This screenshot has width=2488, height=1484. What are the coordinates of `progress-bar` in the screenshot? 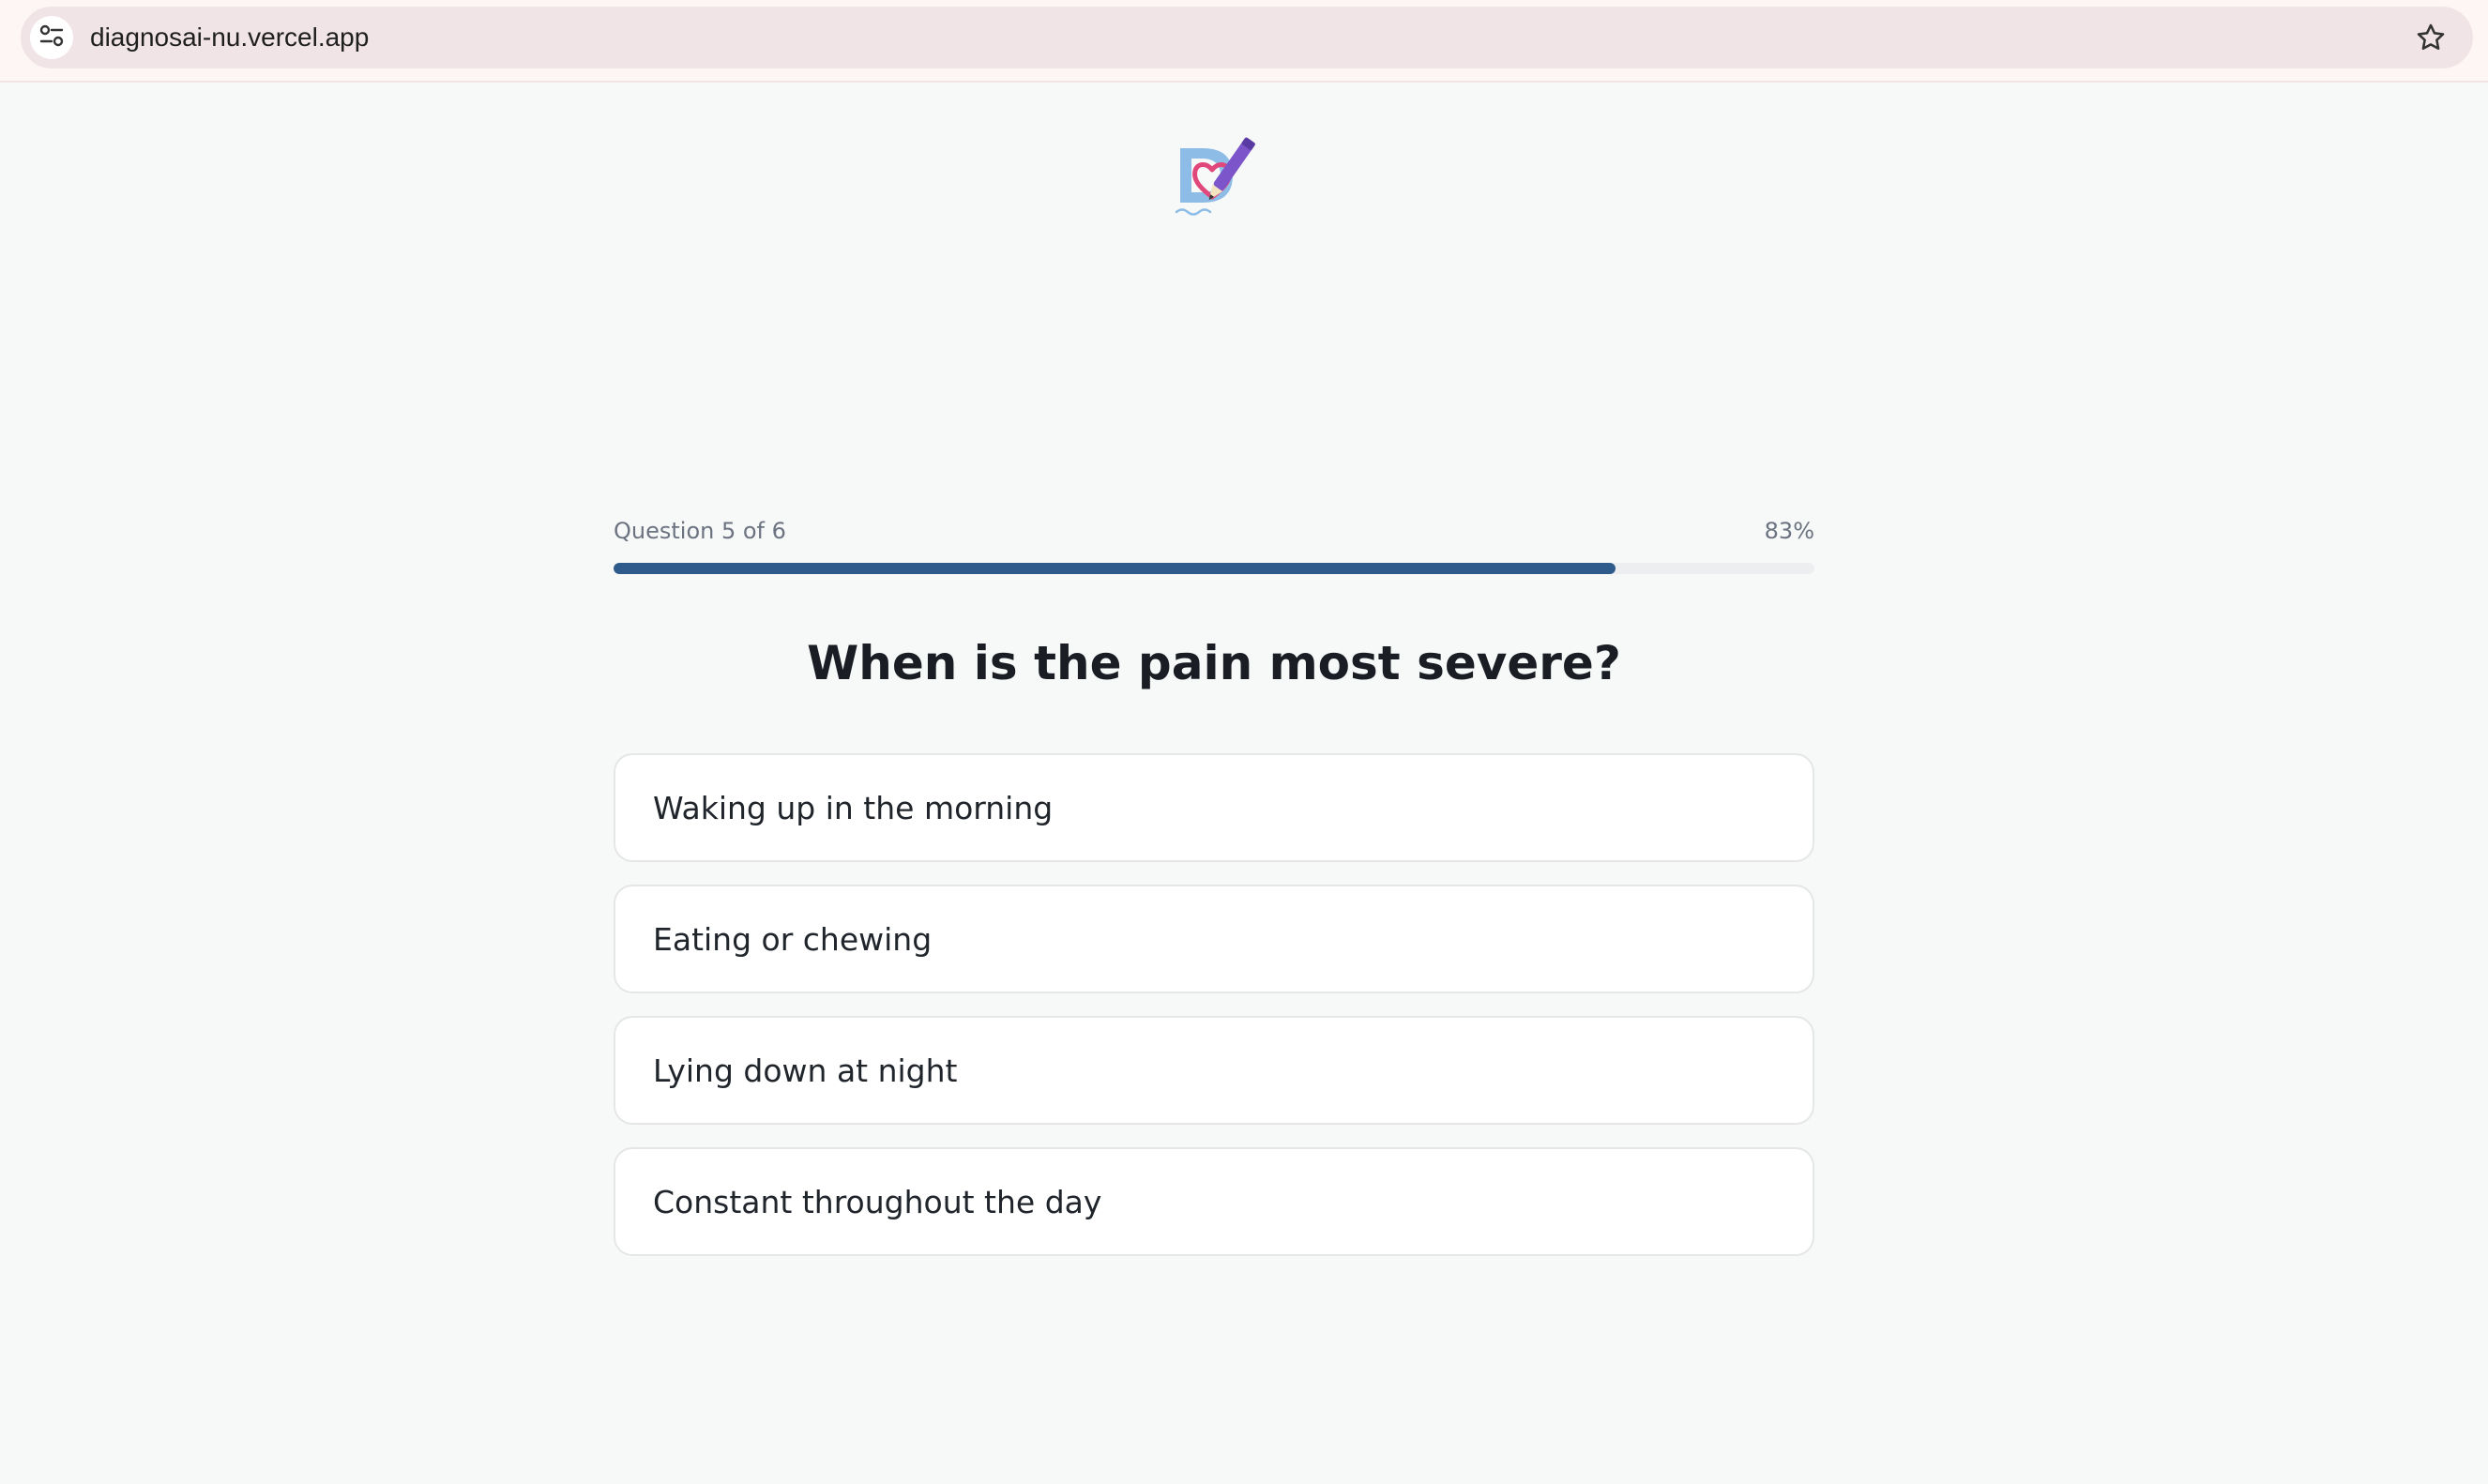 It's located at (1214, 568).